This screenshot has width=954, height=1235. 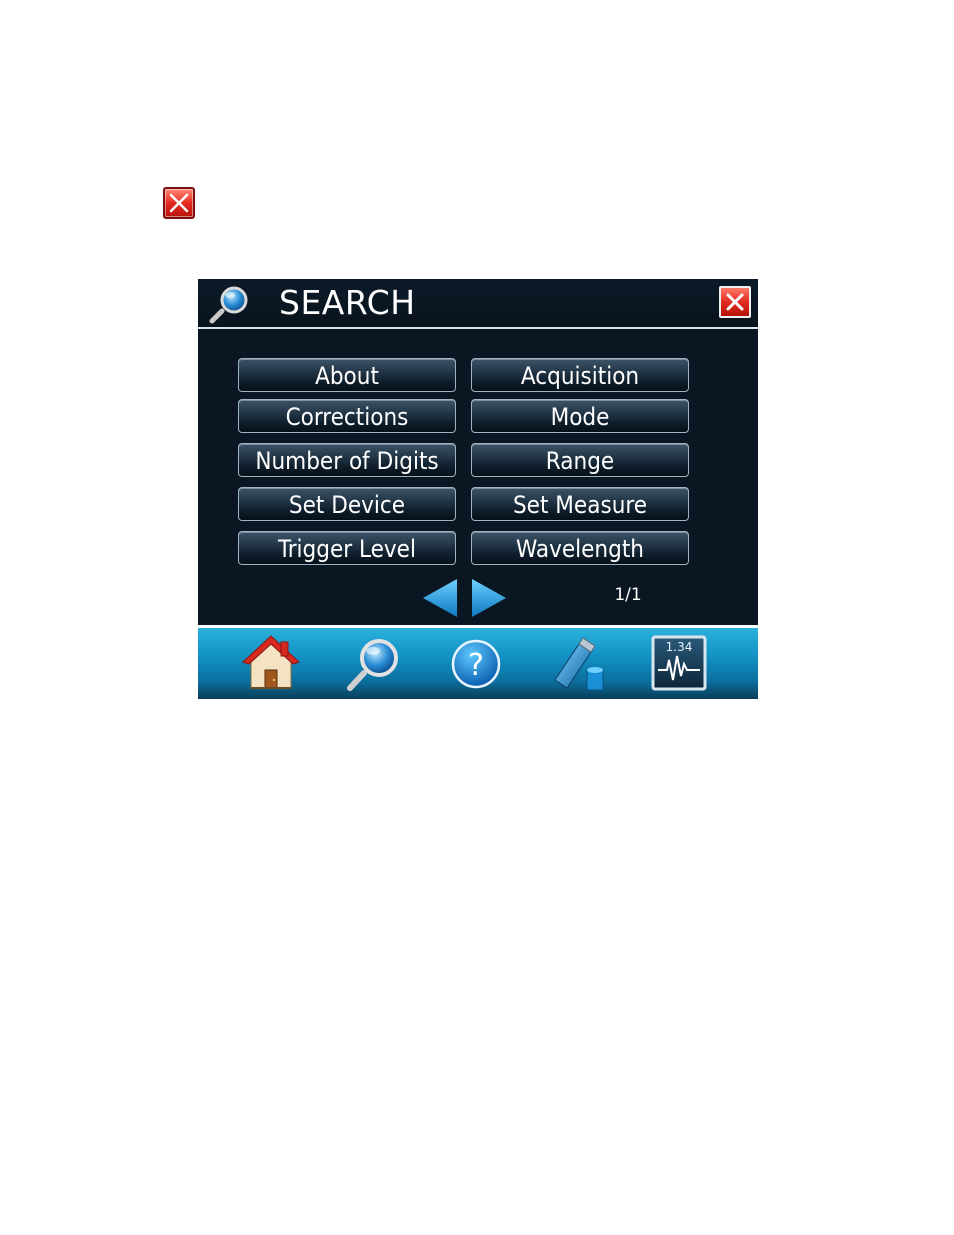 I want to click on corrections-button: Corrections, so click(x=347, y=416).